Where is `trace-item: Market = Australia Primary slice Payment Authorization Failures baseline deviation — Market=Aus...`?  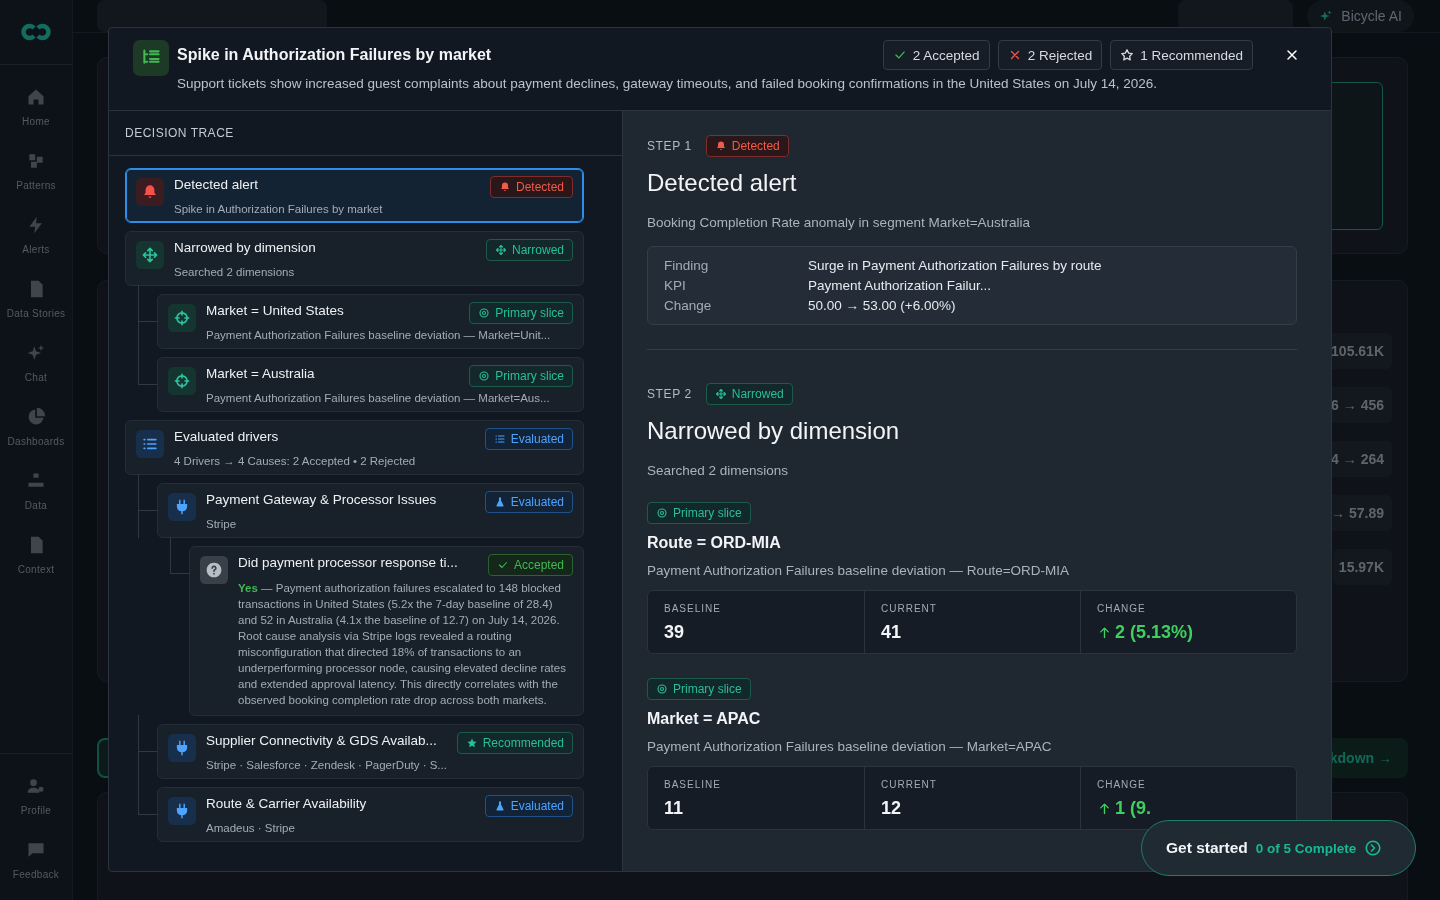 trace-item: Market = Australia Primary slice Payment Authorization Failures baseline deviation — Market=Aus... is located at coordinates (370, 384).